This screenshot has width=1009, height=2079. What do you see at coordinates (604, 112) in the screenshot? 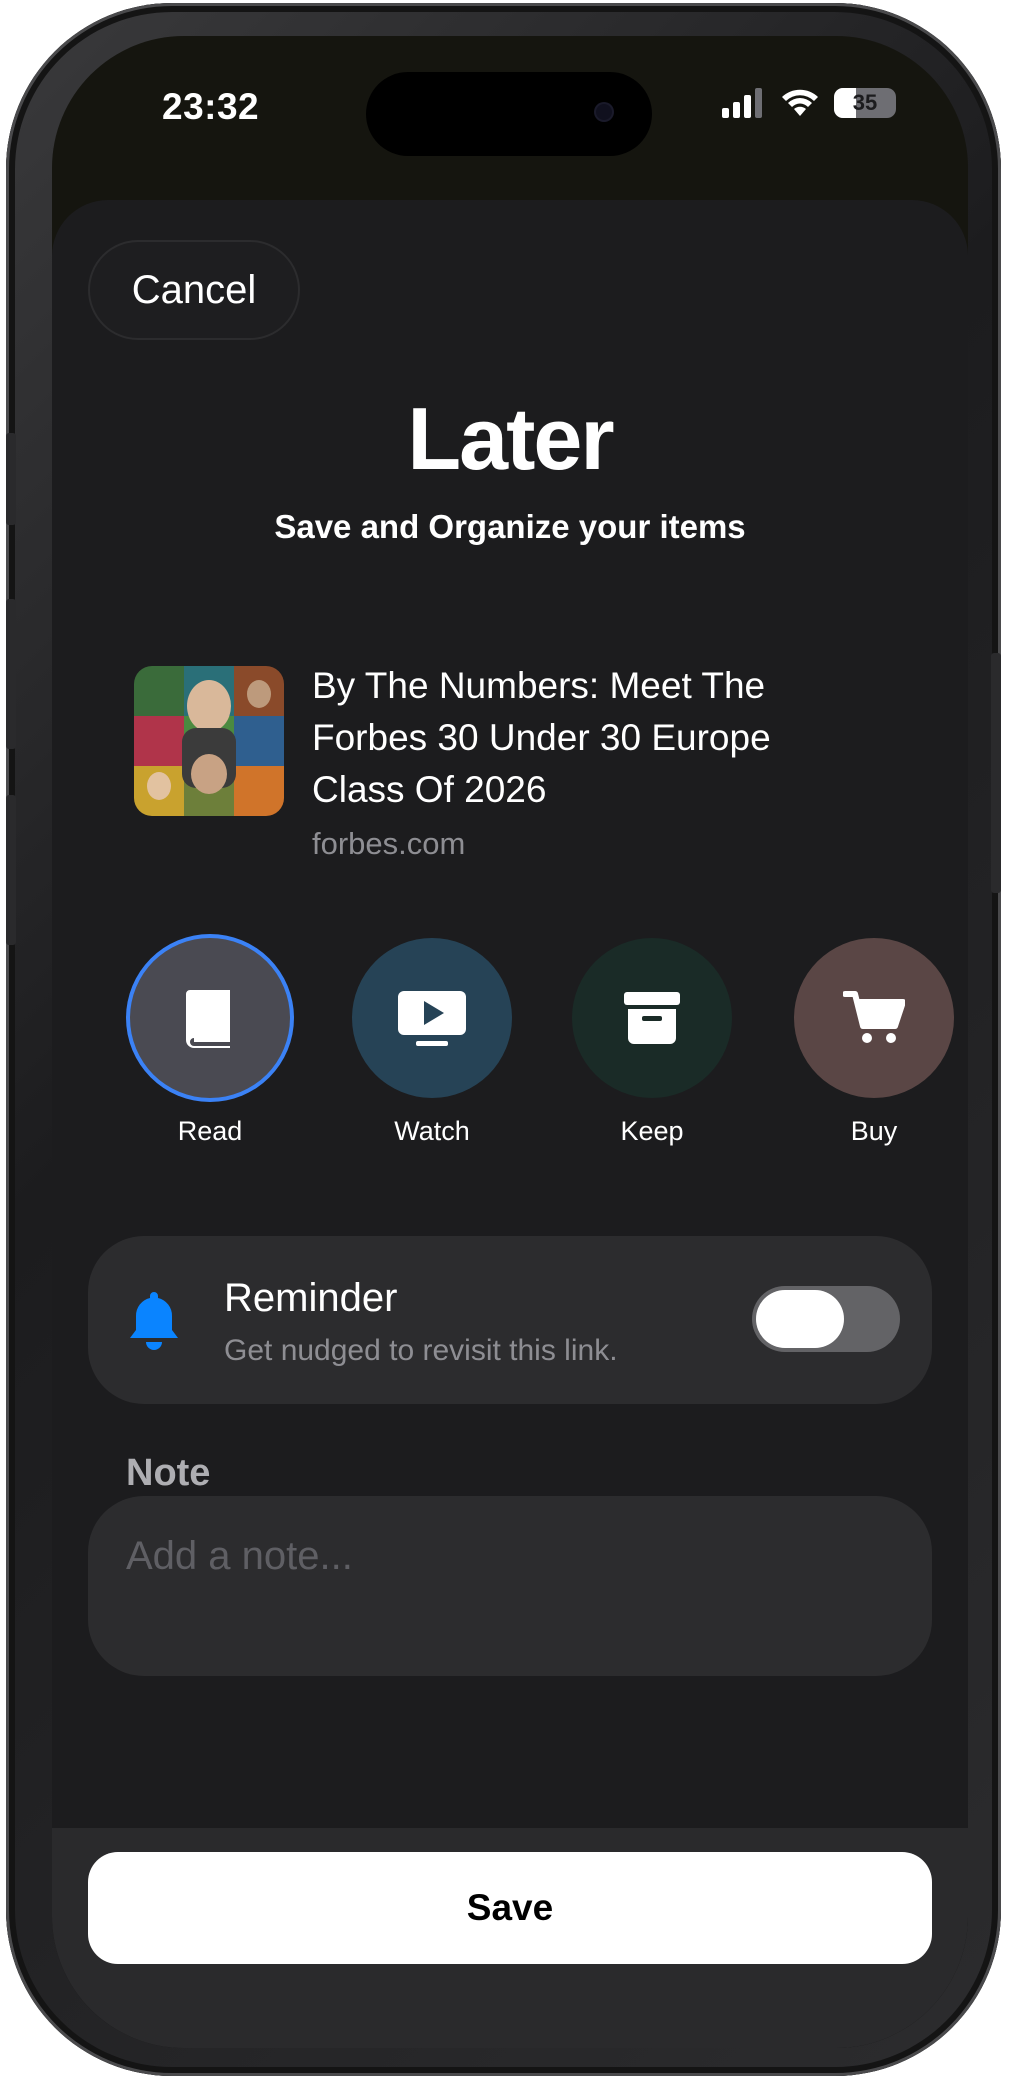
I see `camera-icon` at bounding box center [604, 112].